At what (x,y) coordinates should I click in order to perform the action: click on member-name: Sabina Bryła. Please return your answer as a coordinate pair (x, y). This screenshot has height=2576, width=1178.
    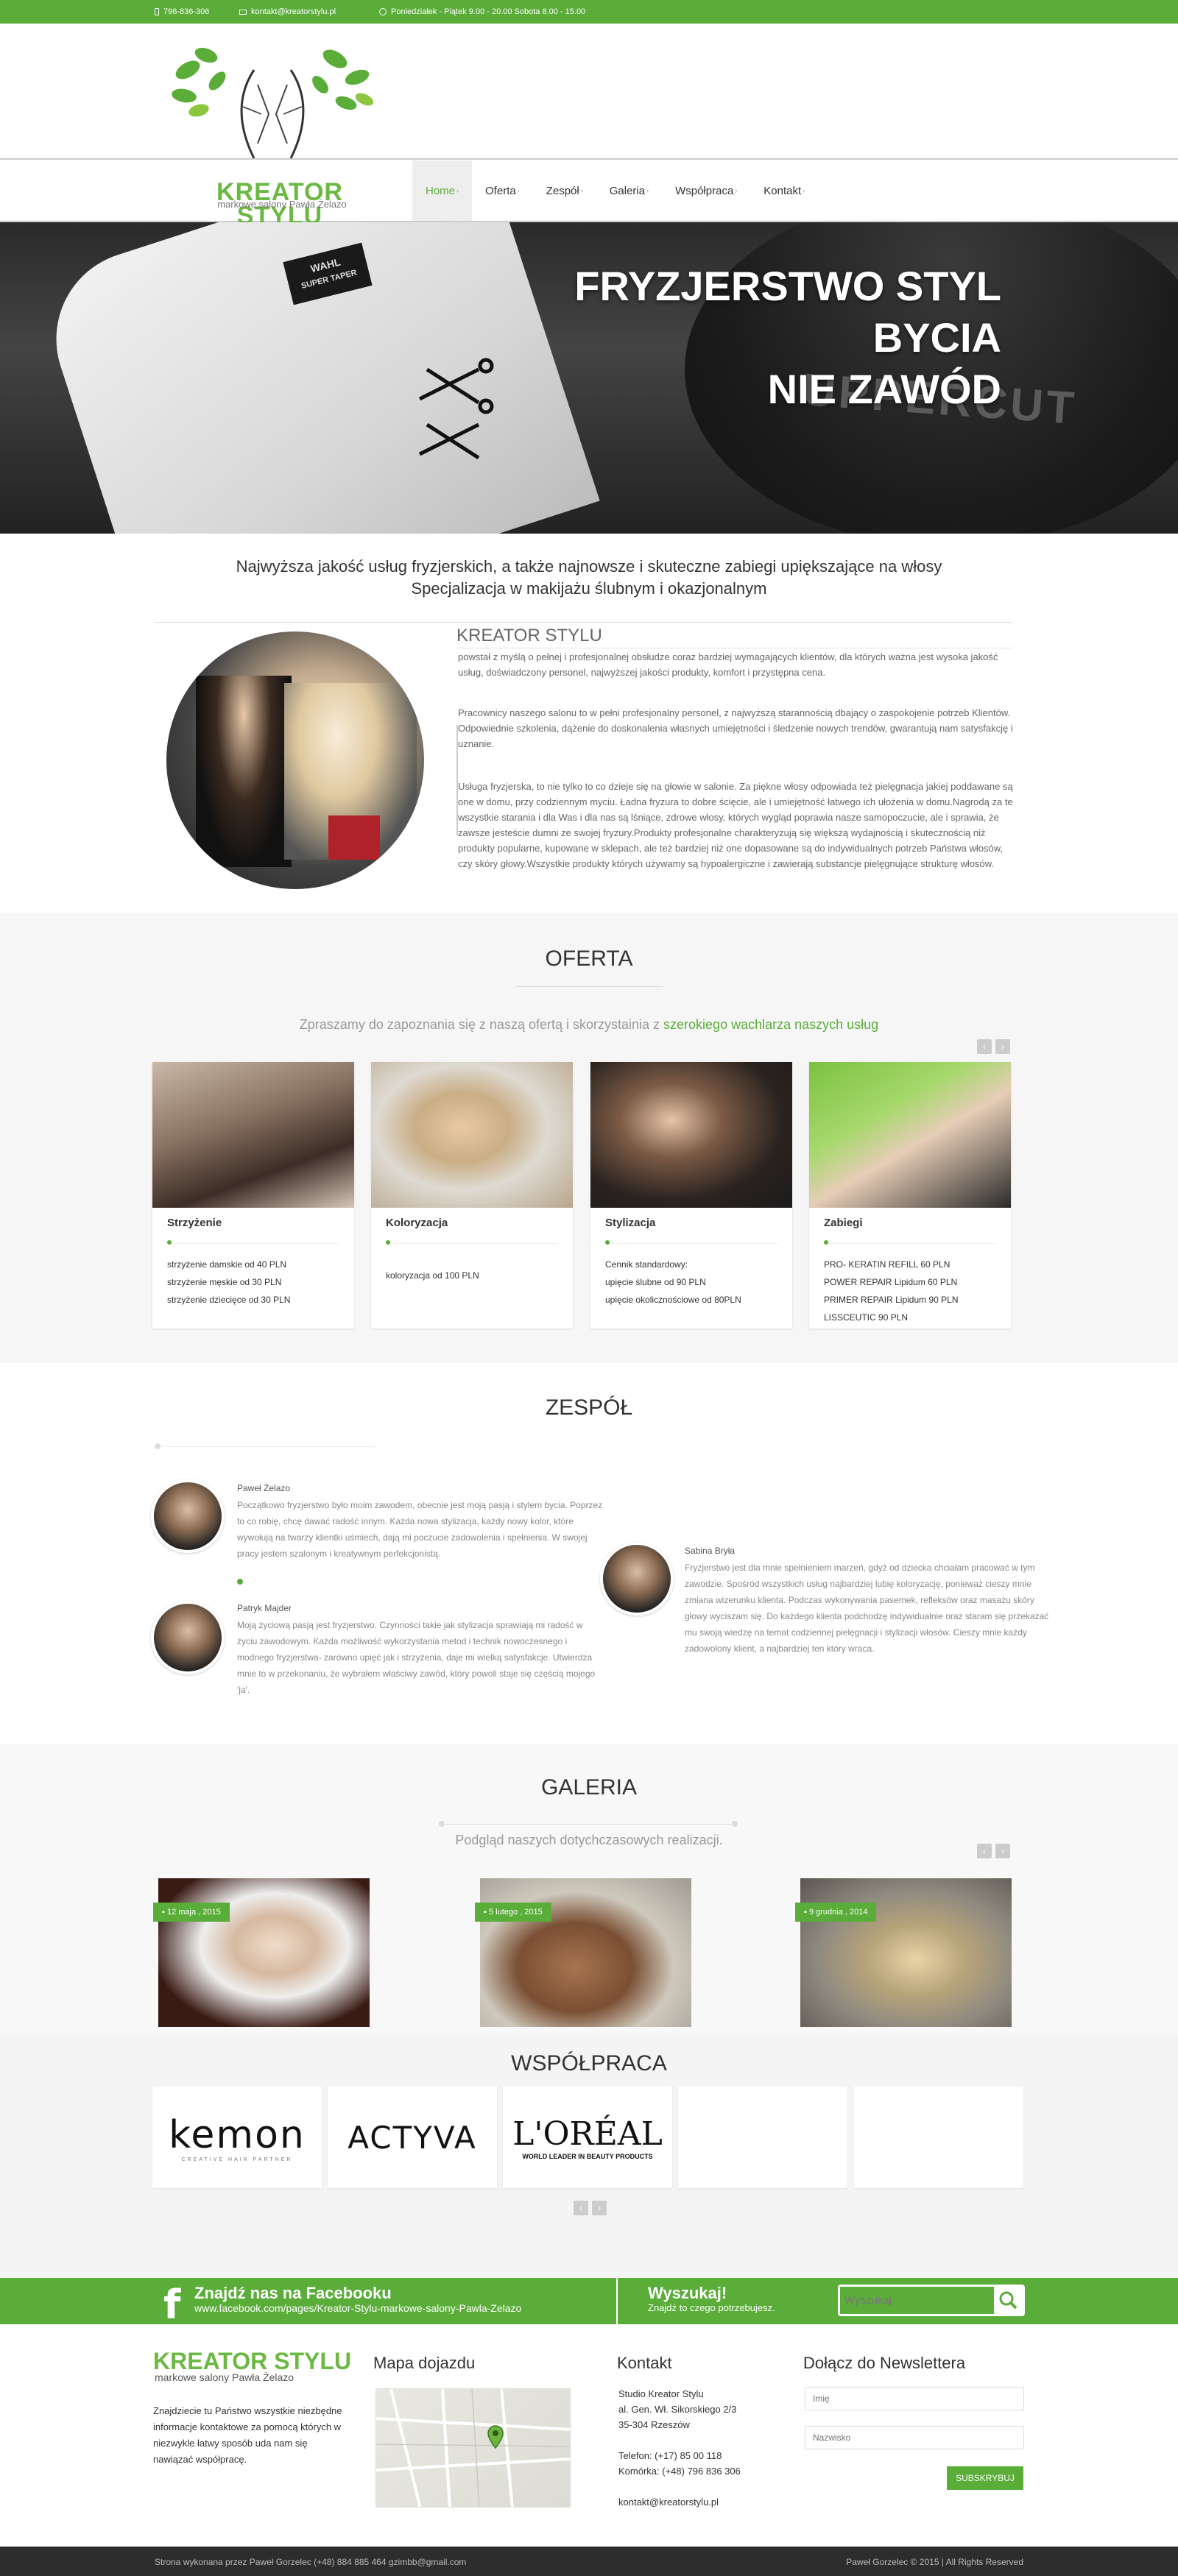
    Looking at the image, I should click on (710, 1551).